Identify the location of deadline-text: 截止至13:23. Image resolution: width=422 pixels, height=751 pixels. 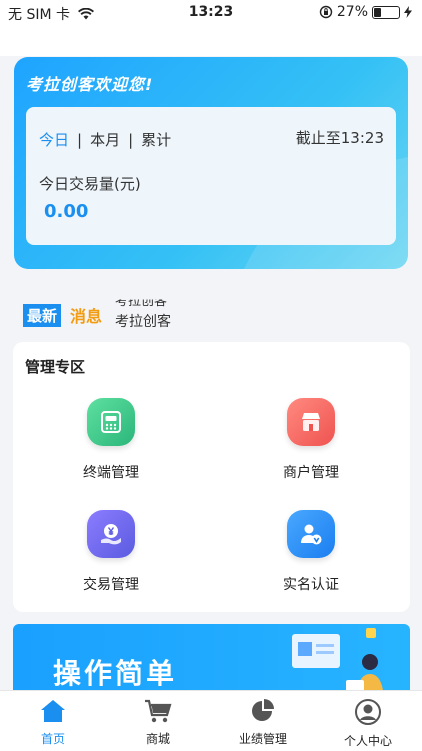
(339, 138).